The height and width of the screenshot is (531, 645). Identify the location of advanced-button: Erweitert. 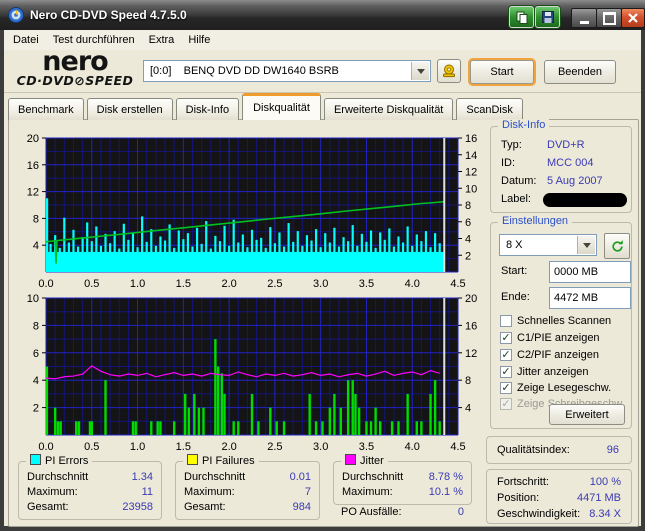
(587, 414).